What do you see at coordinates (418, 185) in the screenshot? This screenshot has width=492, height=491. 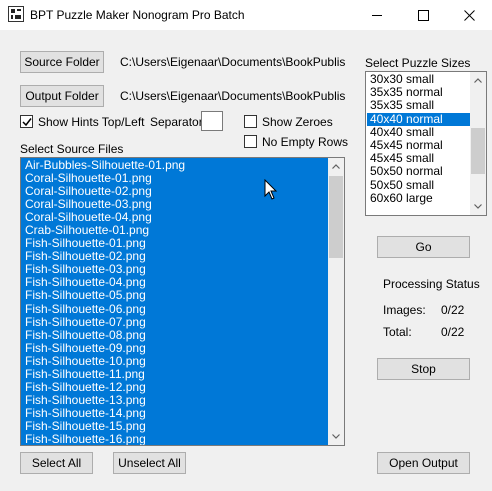 I see `puzzle-size-item: 50x50 small` at bounding box center [418, 185].